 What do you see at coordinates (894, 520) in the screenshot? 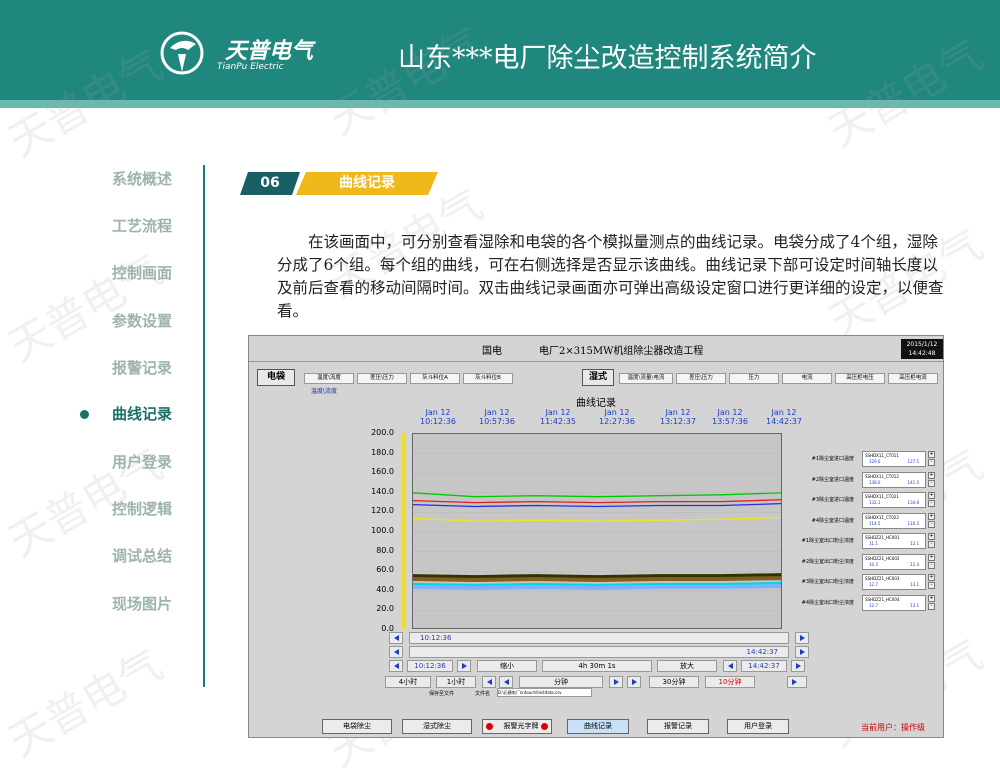
I see `series-value-box: SSHDX11_CT022 114.5 116.5` at bounding box center [894, 520].